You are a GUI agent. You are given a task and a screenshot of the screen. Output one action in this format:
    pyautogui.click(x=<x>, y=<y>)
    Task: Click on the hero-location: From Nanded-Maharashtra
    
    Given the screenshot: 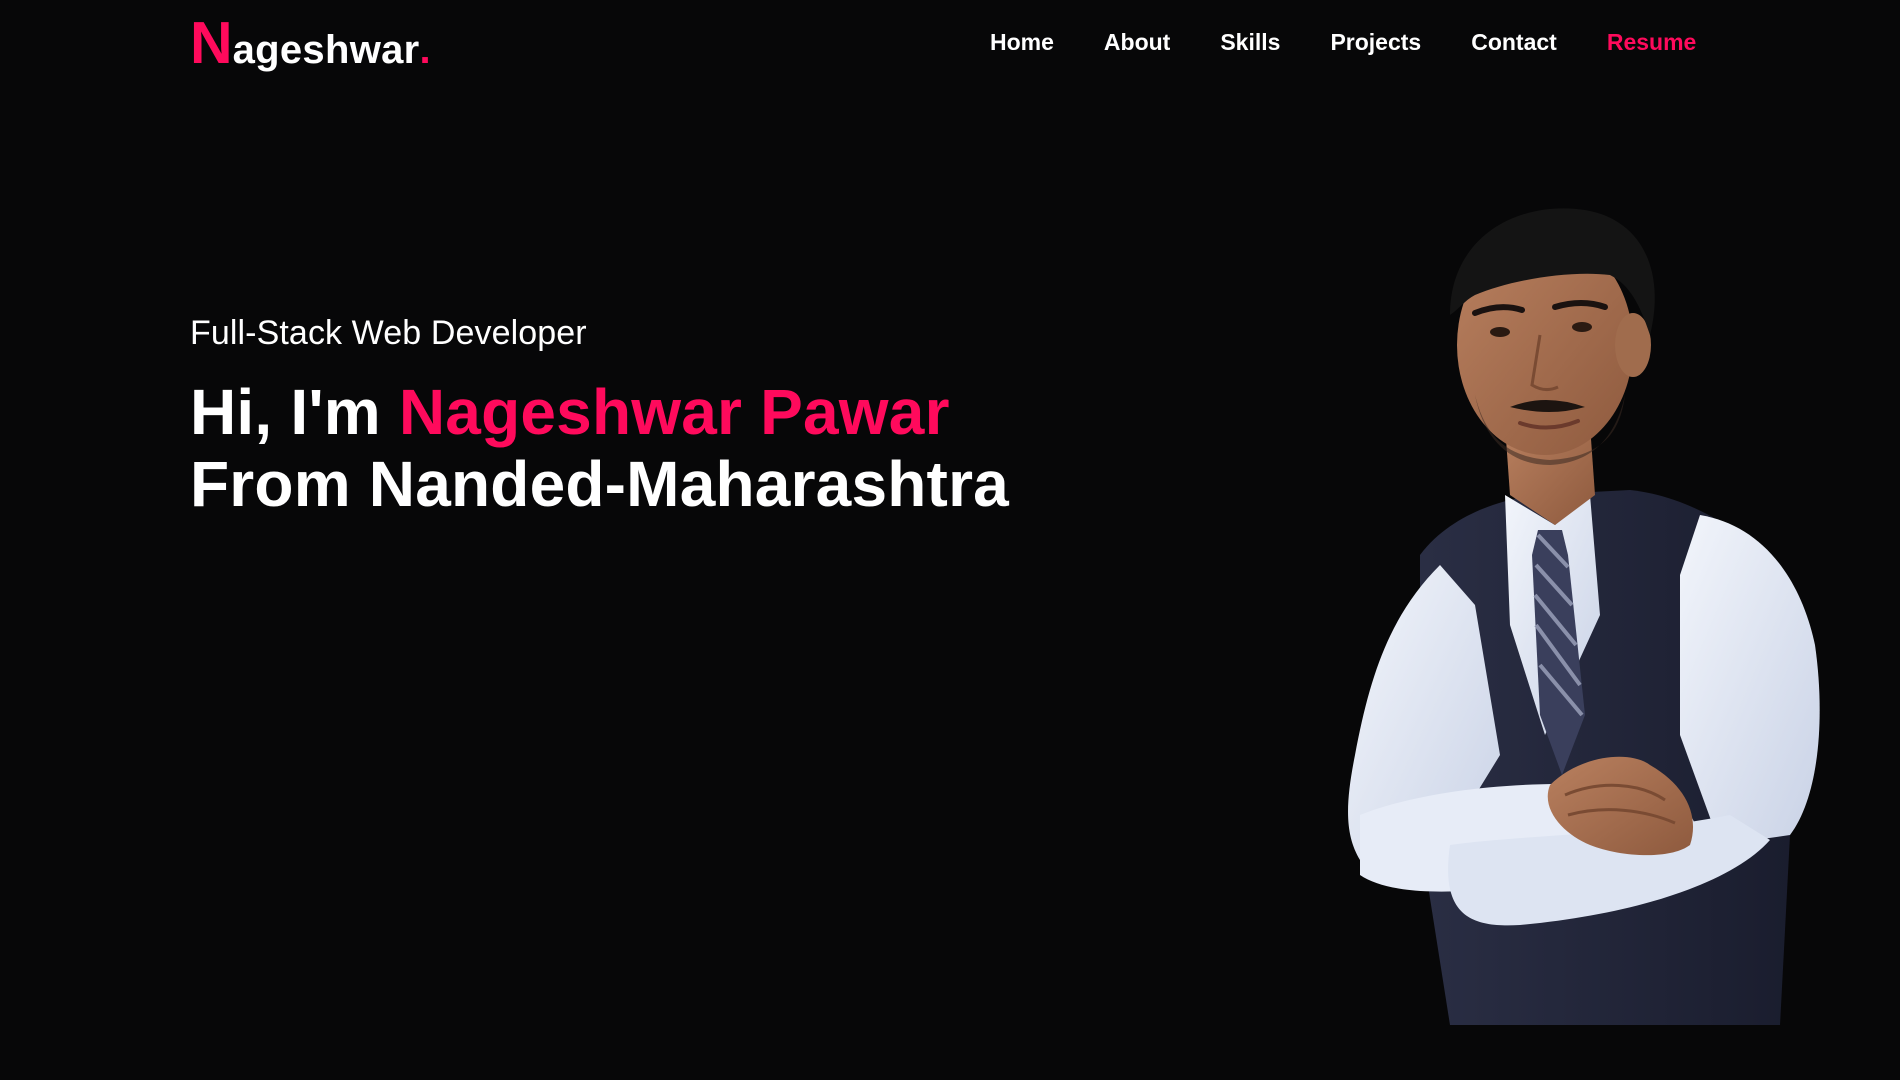 What is the action you would take?
    pyautogui.click(x=599, y=484)
    